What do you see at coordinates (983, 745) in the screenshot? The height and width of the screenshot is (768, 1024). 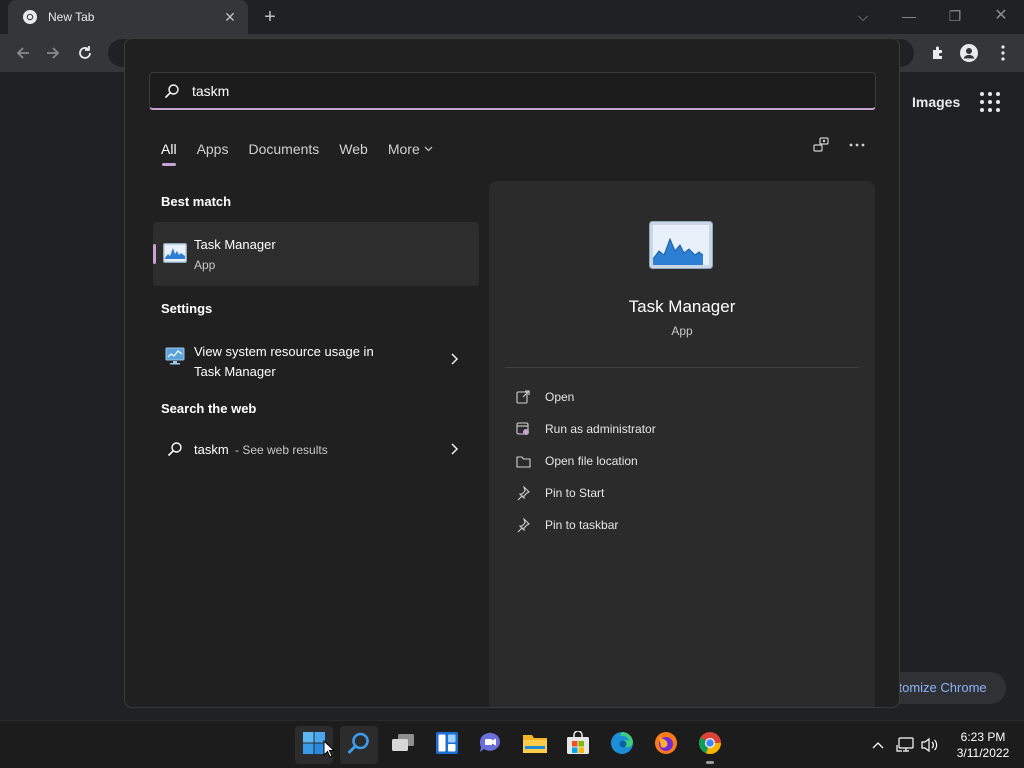 I see `taskbar-clock: 6:23 PM 3/11/2022` at bounding box center [983, 745].